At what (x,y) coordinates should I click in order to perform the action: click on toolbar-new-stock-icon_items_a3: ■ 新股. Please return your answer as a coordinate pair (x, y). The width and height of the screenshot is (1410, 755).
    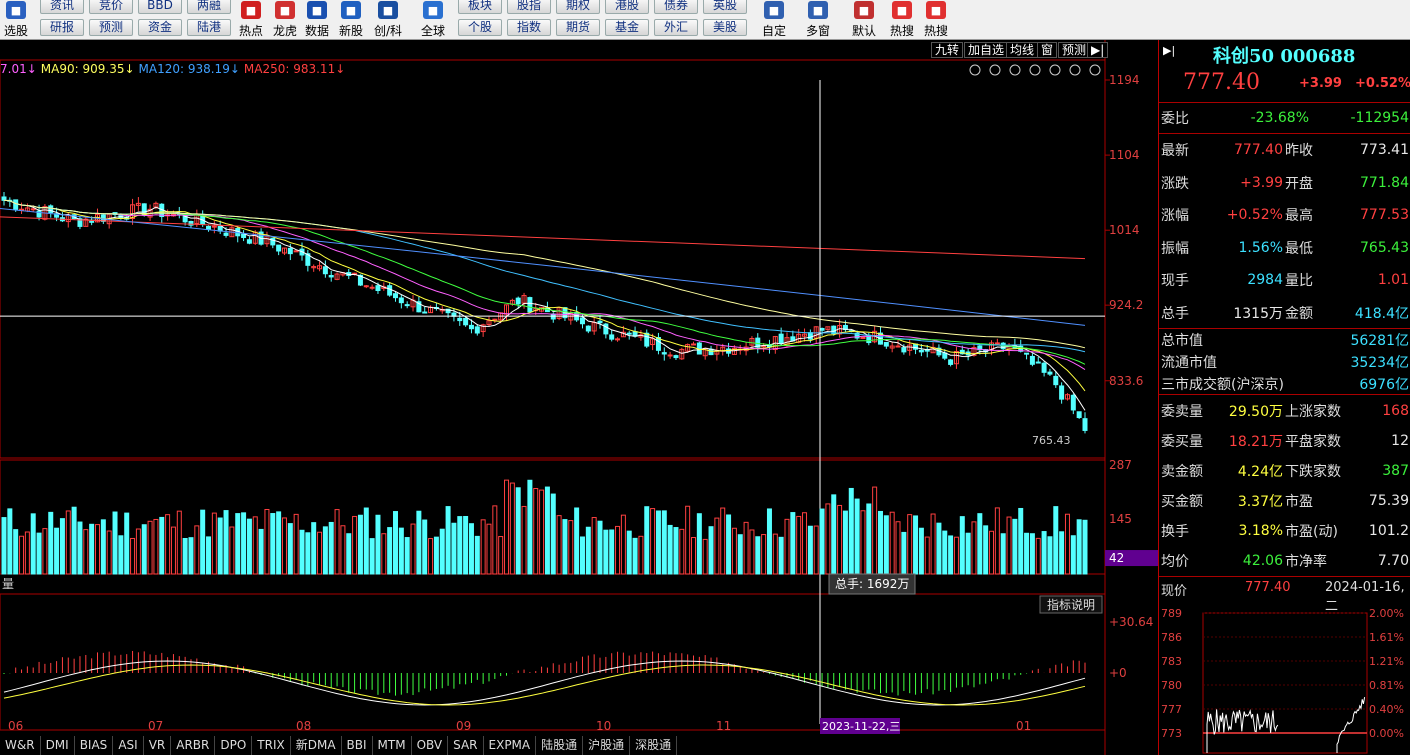
    Looking at the image, I should click on (351, 19).